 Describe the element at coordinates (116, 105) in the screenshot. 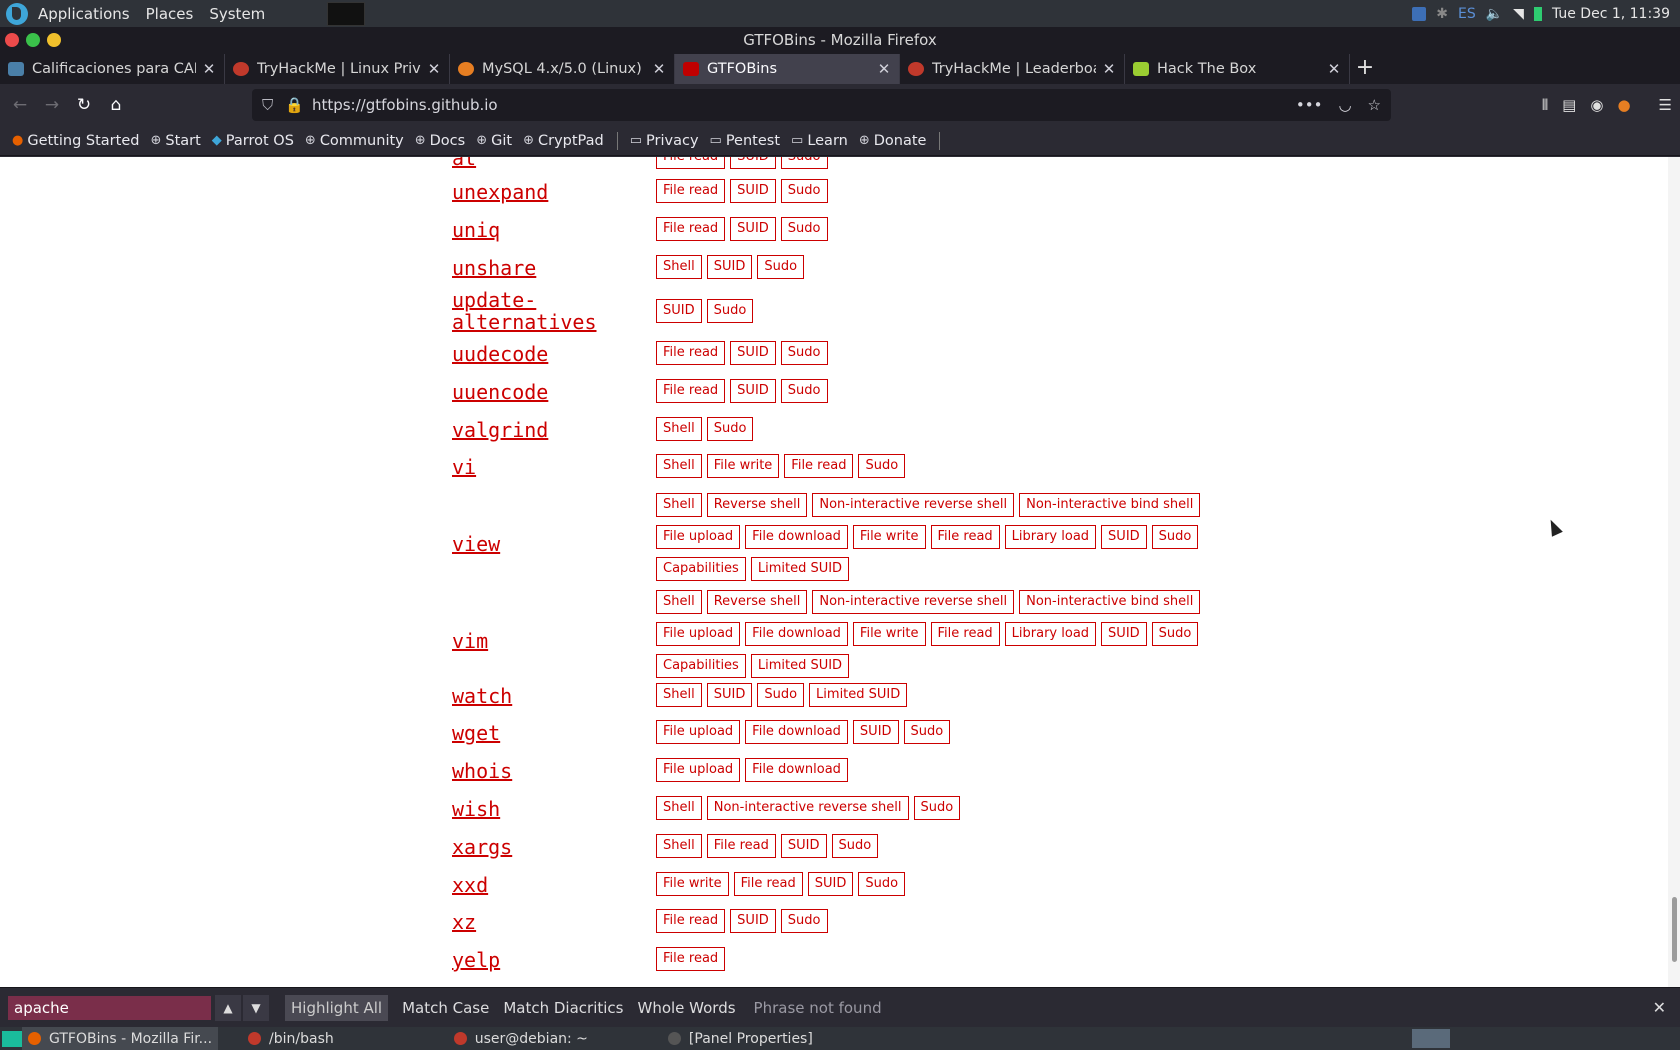

I see `home-button: ⌂` at that location.